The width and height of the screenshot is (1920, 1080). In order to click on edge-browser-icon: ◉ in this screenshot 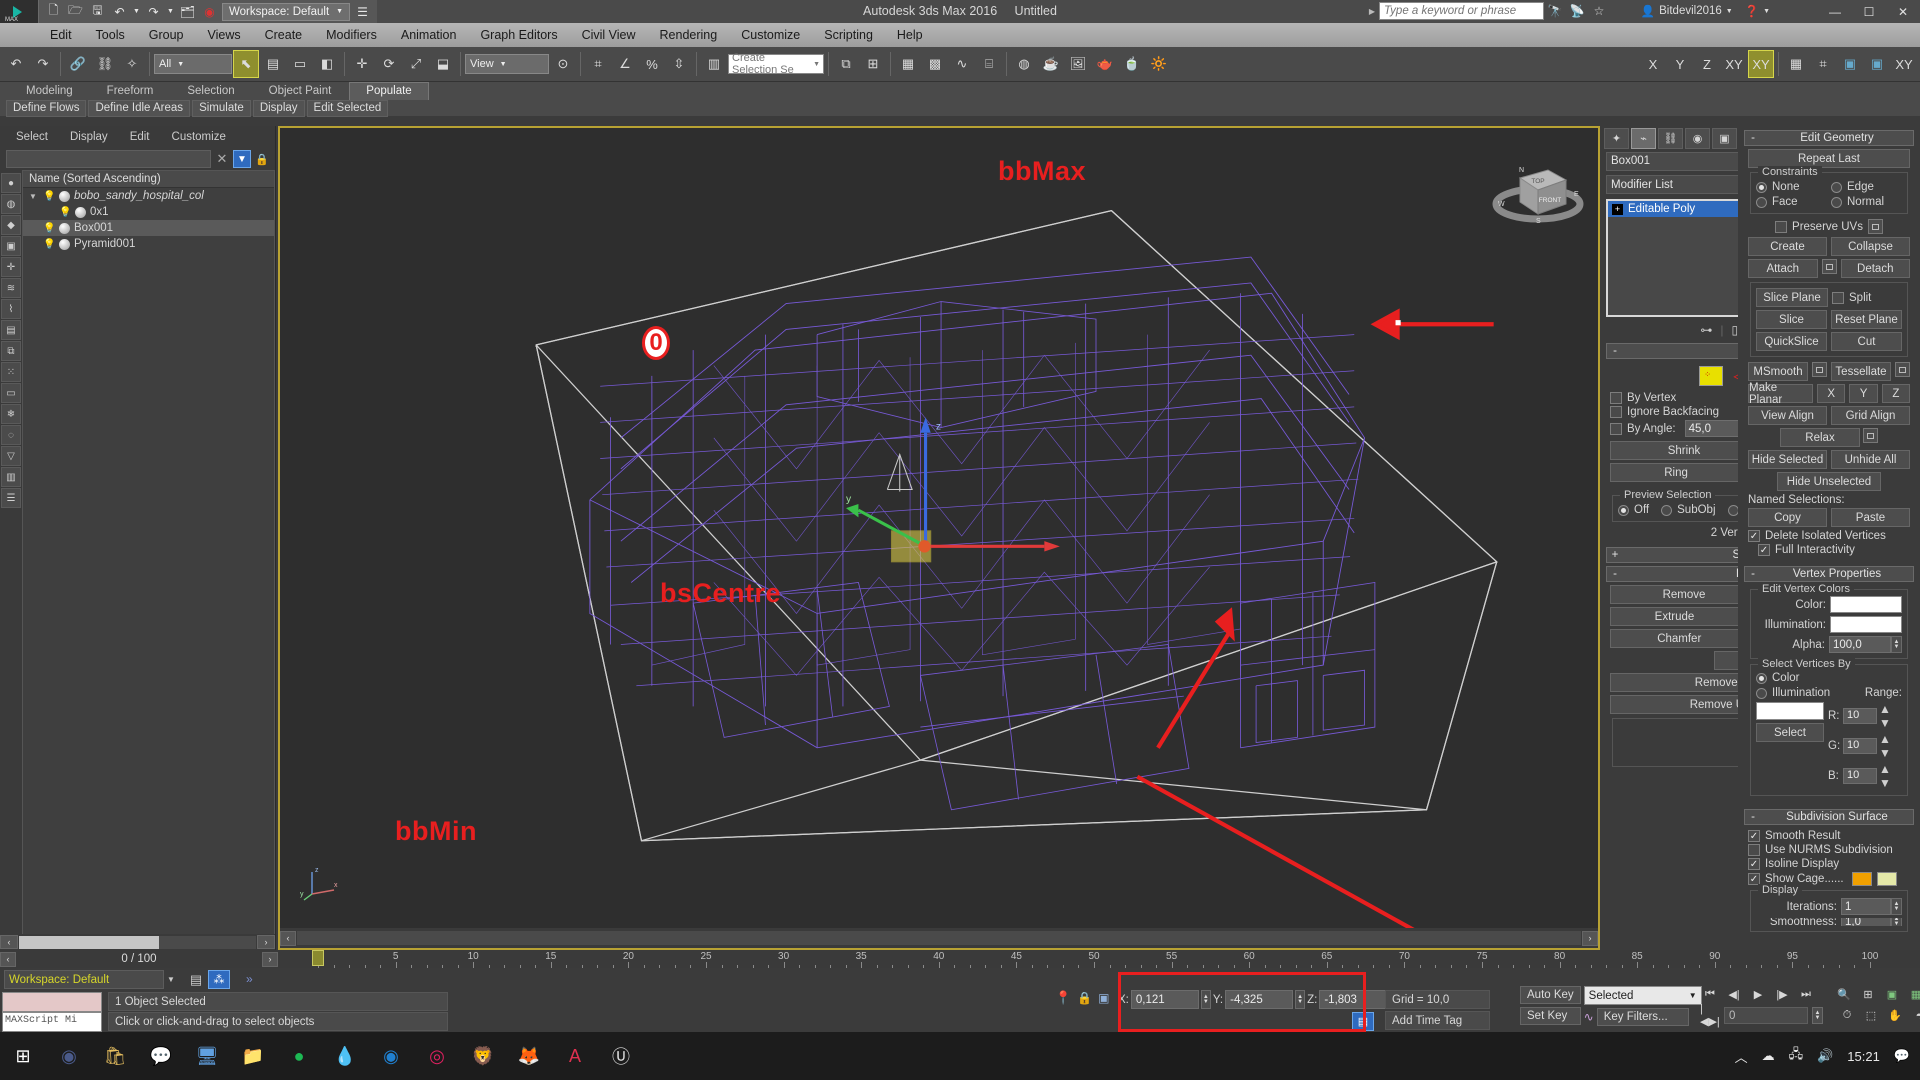, I will do `click(391, 1056)`.